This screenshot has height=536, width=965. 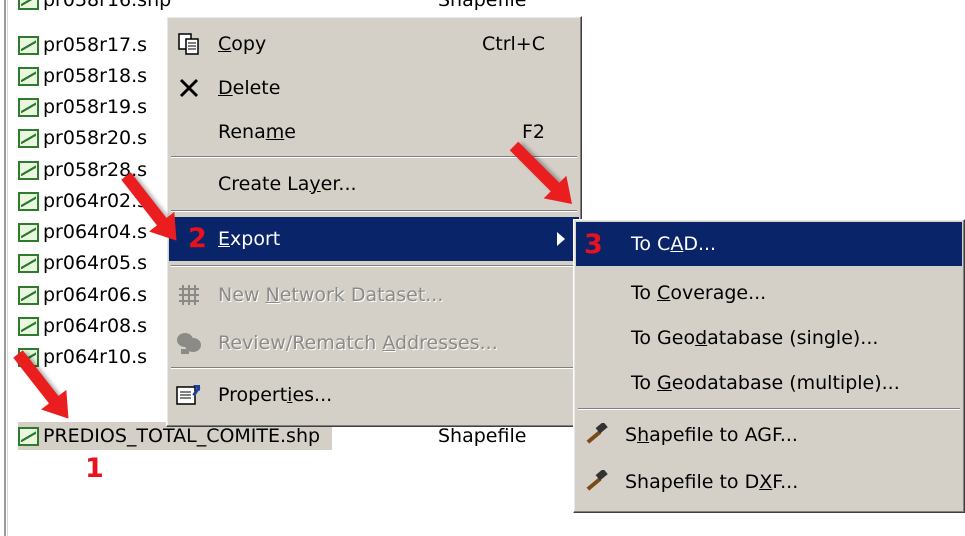 What do you see at coordinates (189, 395) in the screenshot?
I see `properties-icon` at bounding box center [189, 395].